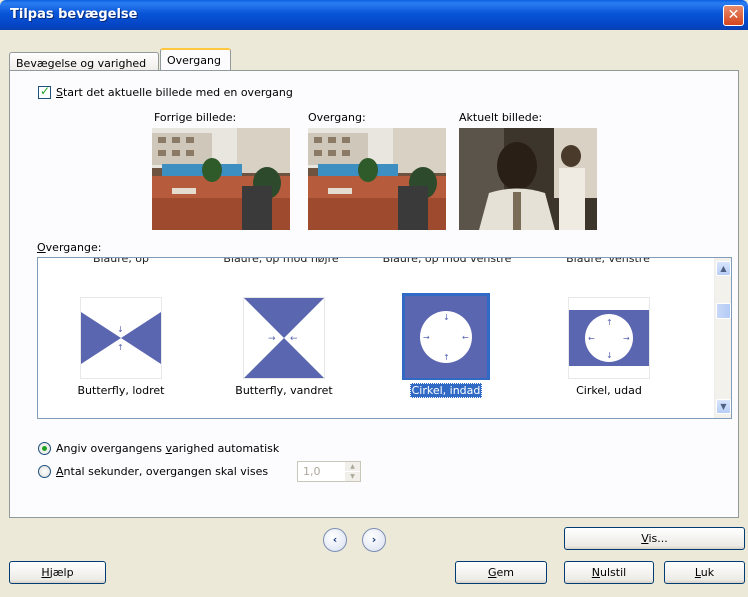 The width and height of the screenshot is (748, 597). Describe the element at coordinates (501, 117) in the screenshot. I see `current-image-label: Aktuelt billede:` at that location.